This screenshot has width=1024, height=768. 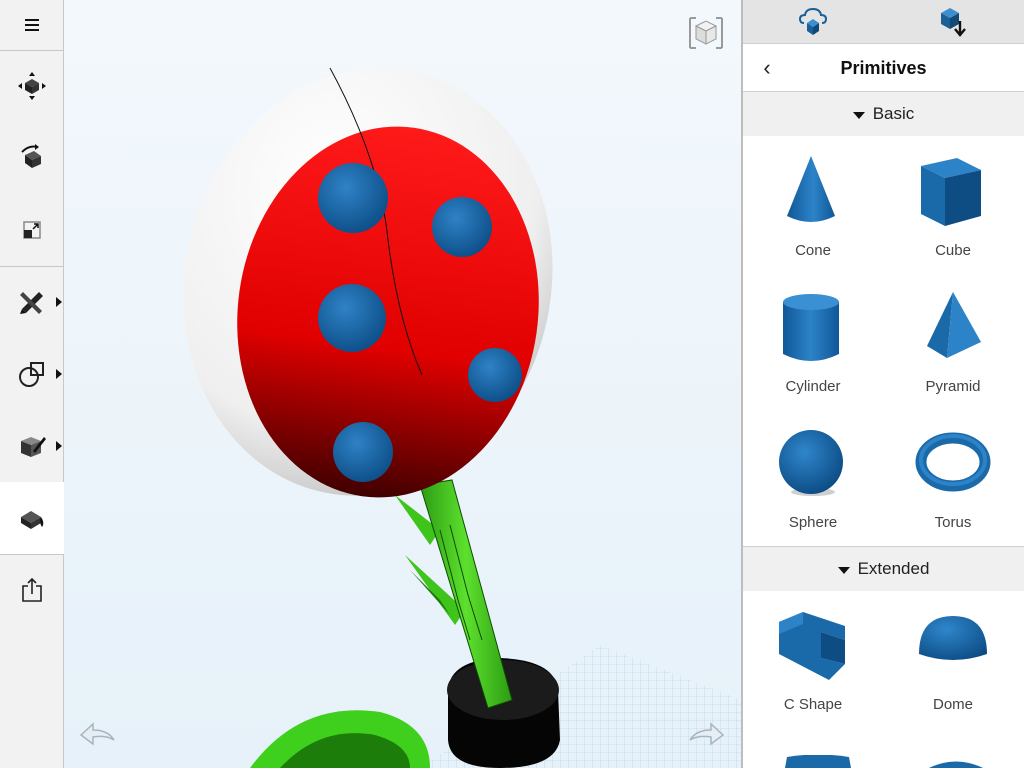 I want to click on download-box-icon, so click(x=953, y=22).